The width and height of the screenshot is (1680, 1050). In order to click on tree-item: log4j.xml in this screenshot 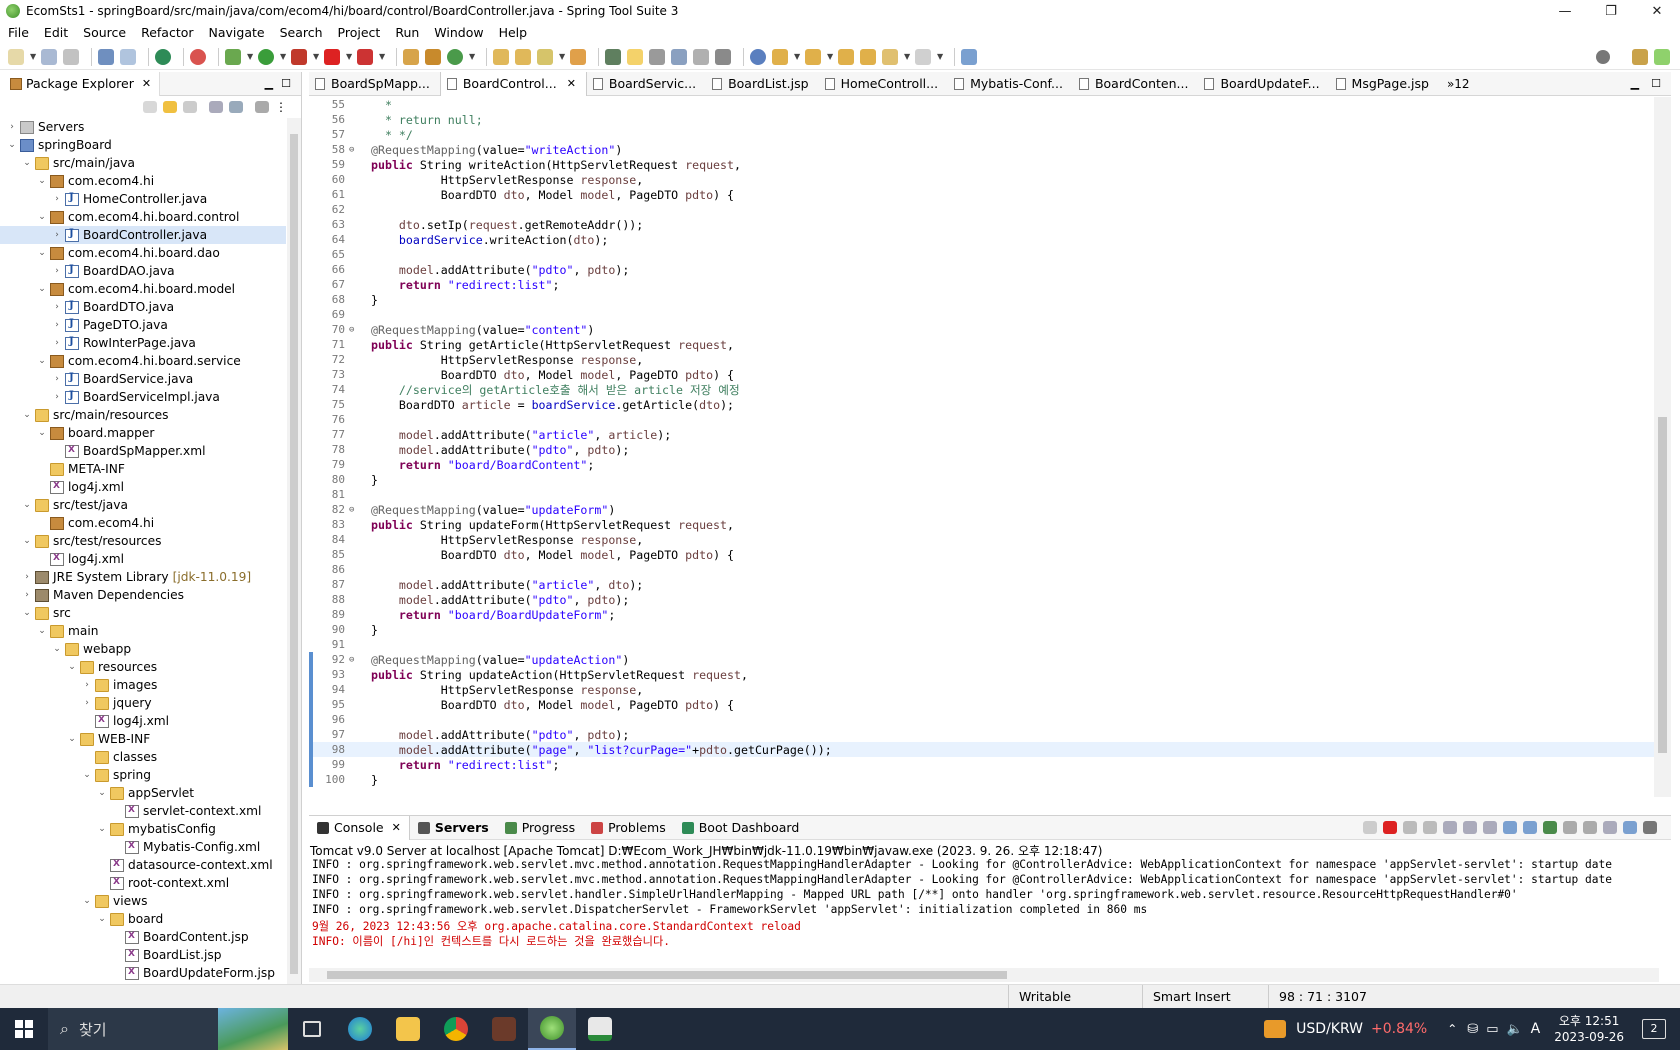, I will do `click(143, 721)`.